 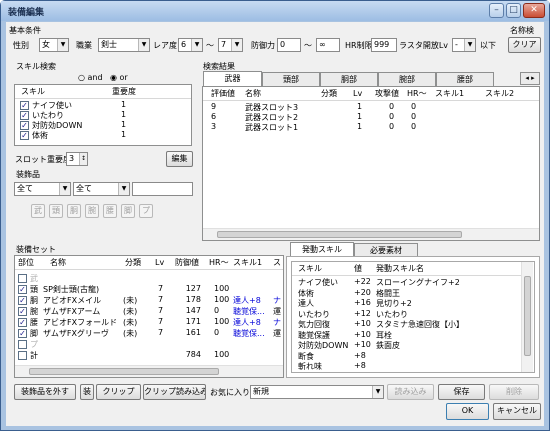 I want to click on equip-button: 装, so click(x=87, y=392).